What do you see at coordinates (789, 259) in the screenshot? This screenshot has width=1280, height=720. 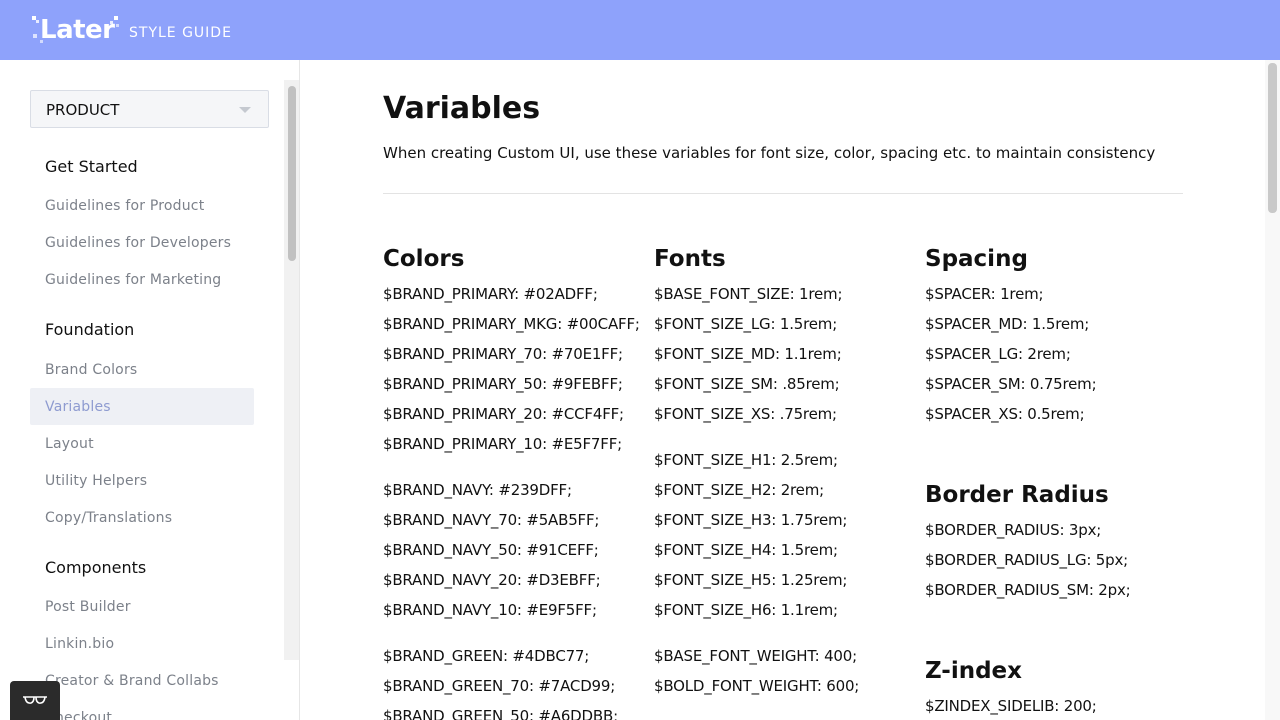 I see `fonts-section: Fonts` at bounding box center [789, 259].